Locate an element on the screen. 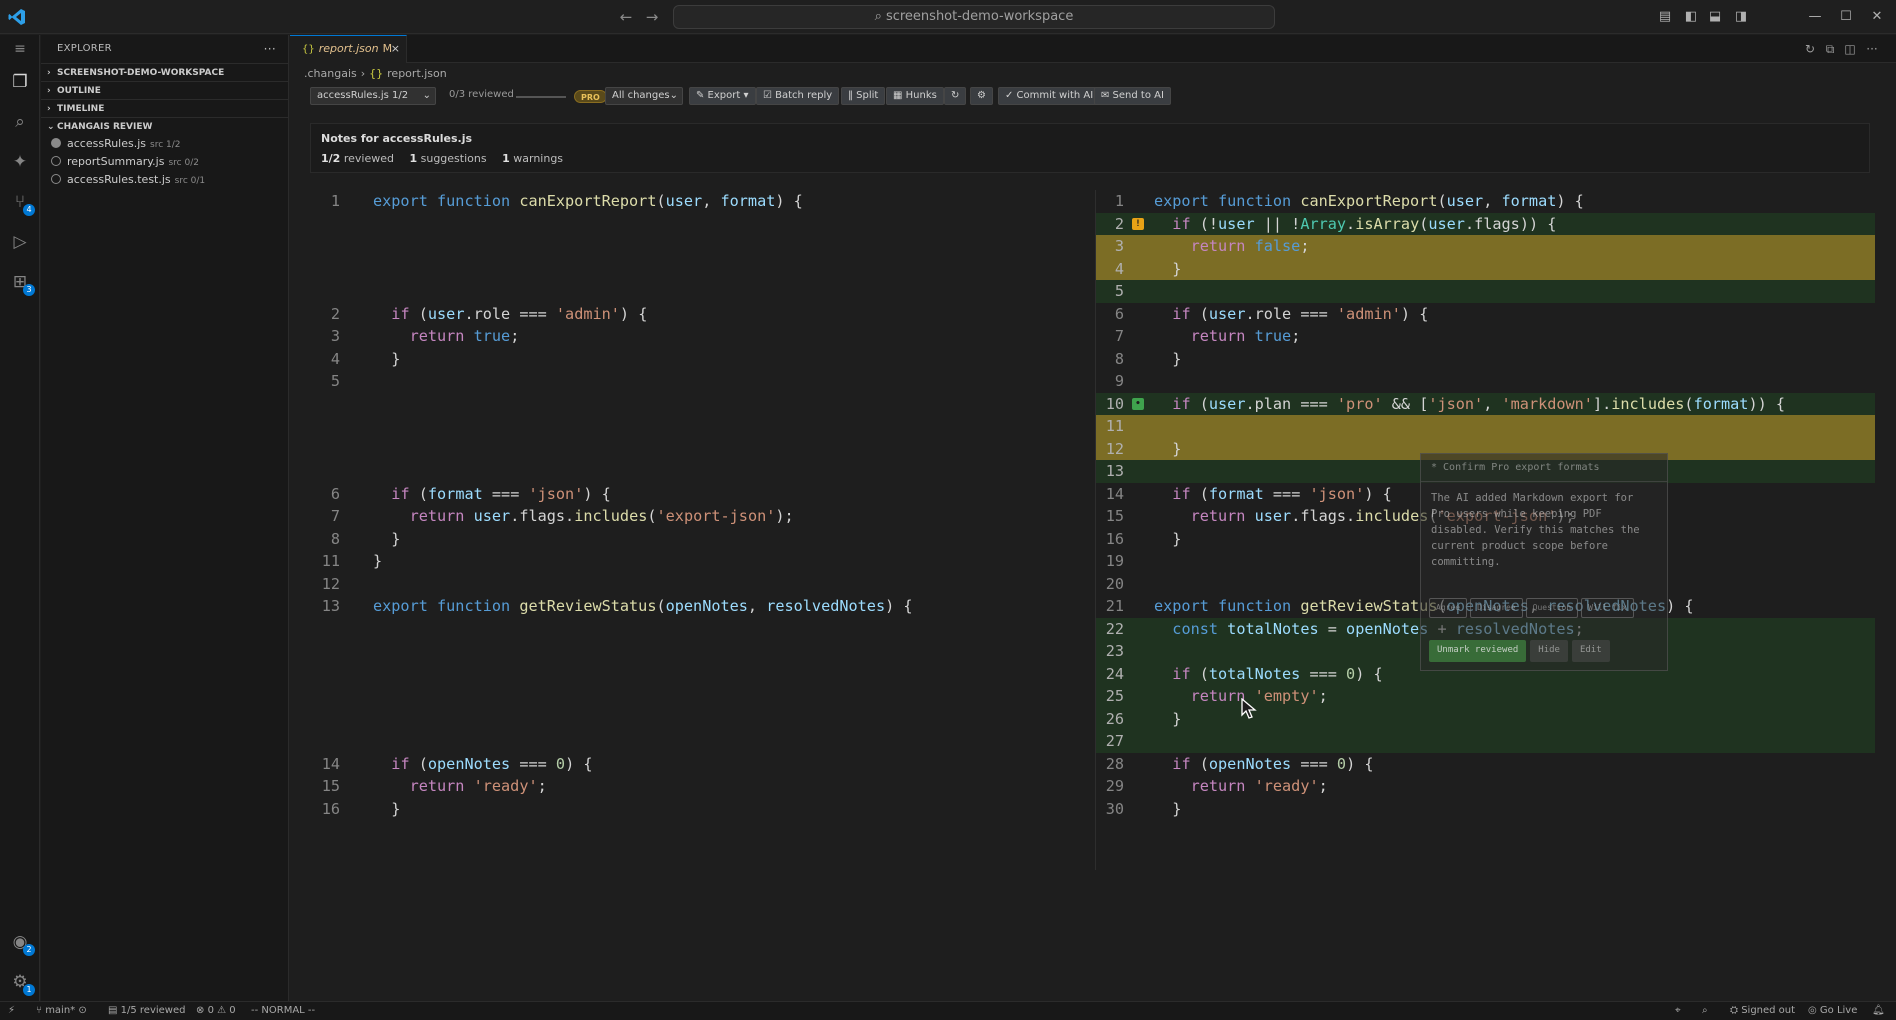 This screenshot has height=1020, width=1896. code-line: 25 return 'empty'; is located at coordinates (1485, 696).